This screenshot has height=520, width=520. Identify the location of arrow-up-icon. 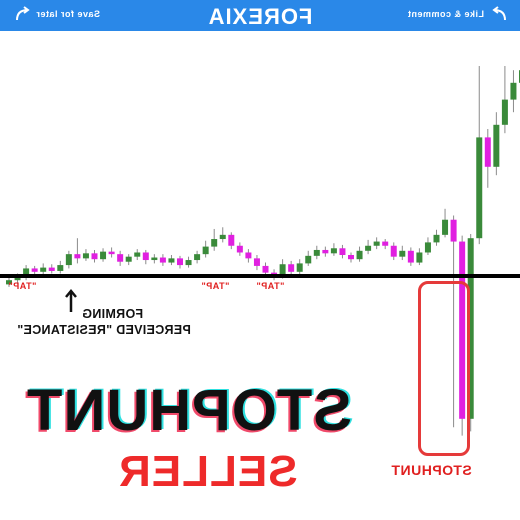
(71, 300).